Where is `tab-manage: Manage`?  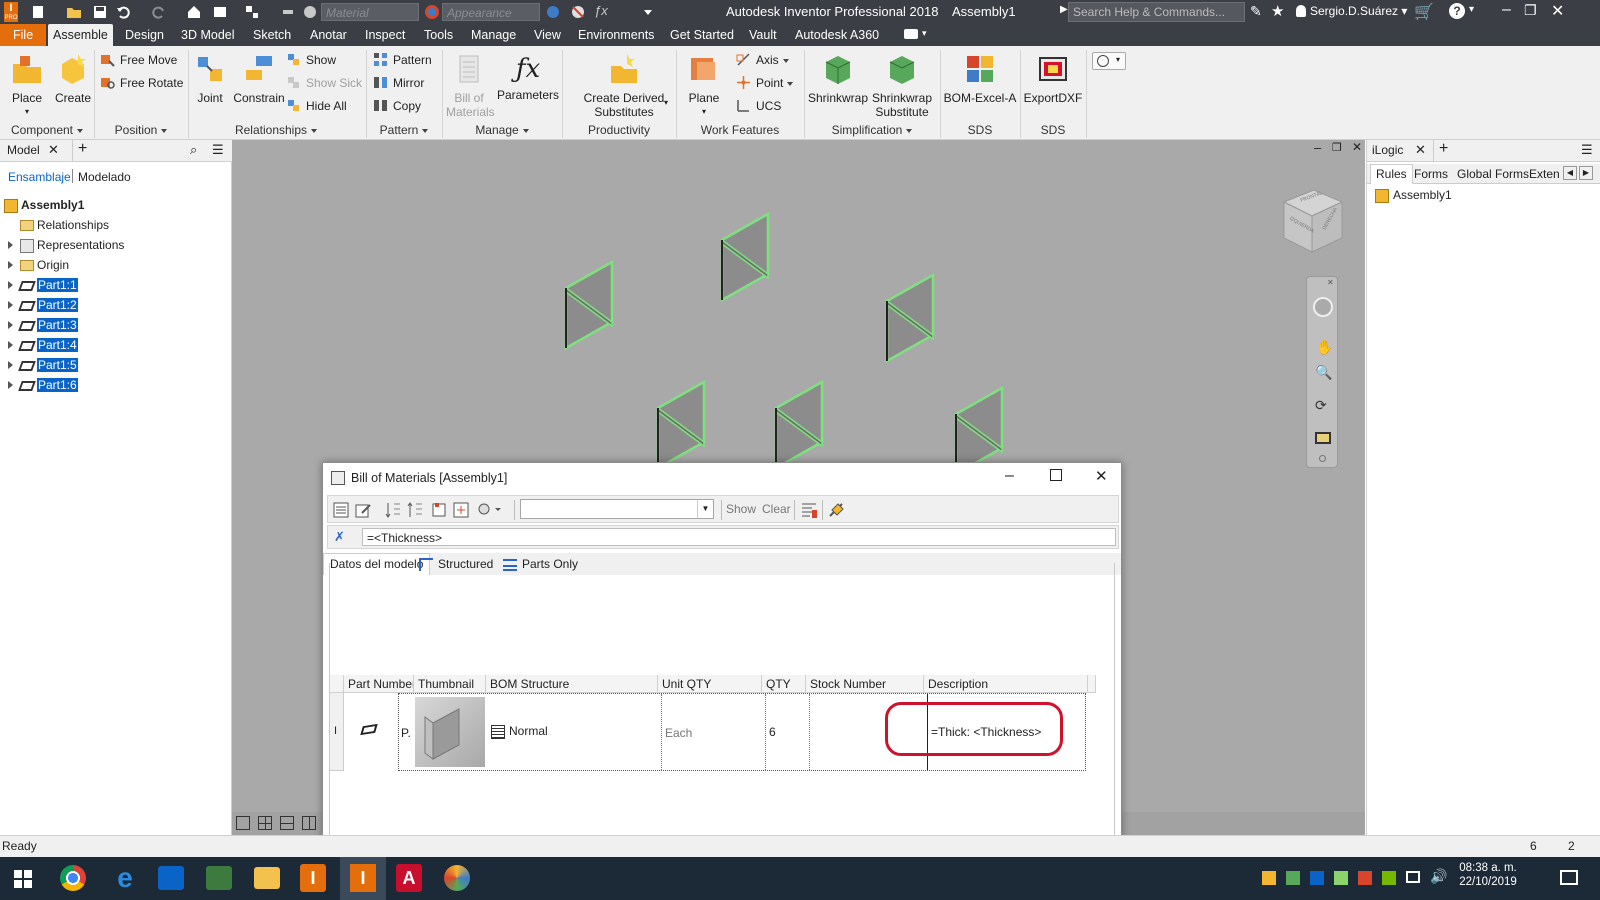 tab-manage: Manage is located at coordinates (493, 35).